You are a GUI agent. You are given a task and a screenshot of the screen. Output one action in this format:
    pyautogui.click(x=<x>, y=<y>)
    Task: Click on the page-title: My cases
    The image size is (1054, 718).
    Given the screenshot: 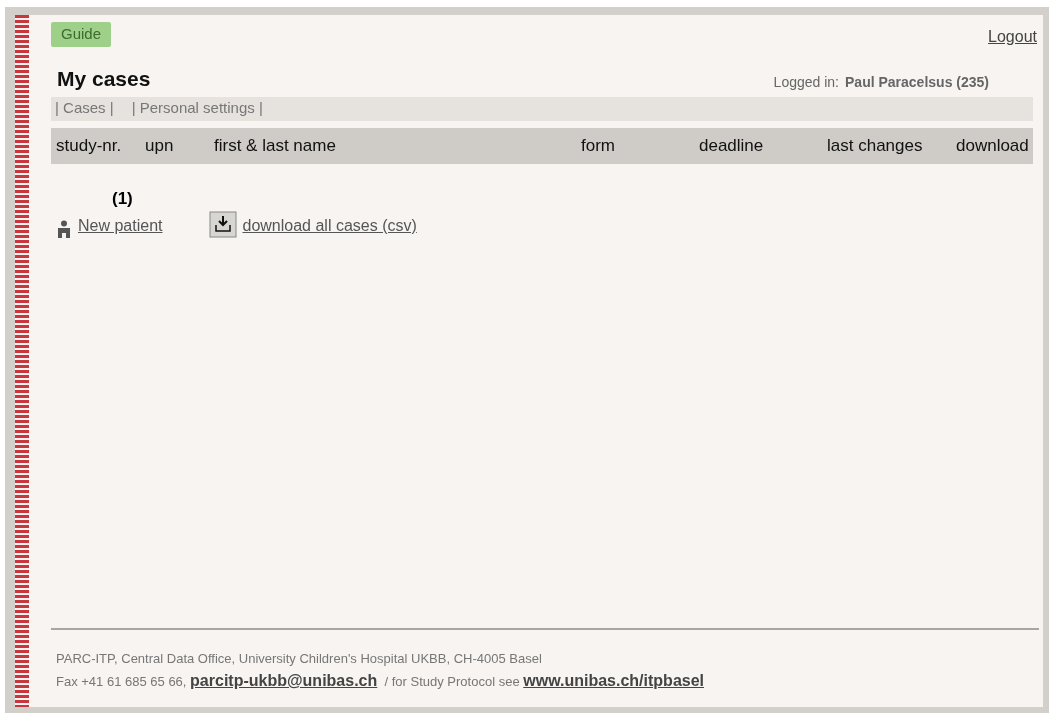 What is the action you would take?
    pyautogui.click(x=104, y=79)
    